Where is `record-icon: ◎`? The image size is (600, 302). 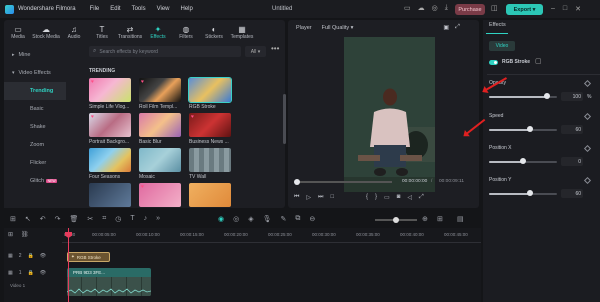
record-icon: ◎ is located at coordinates (236, 219).